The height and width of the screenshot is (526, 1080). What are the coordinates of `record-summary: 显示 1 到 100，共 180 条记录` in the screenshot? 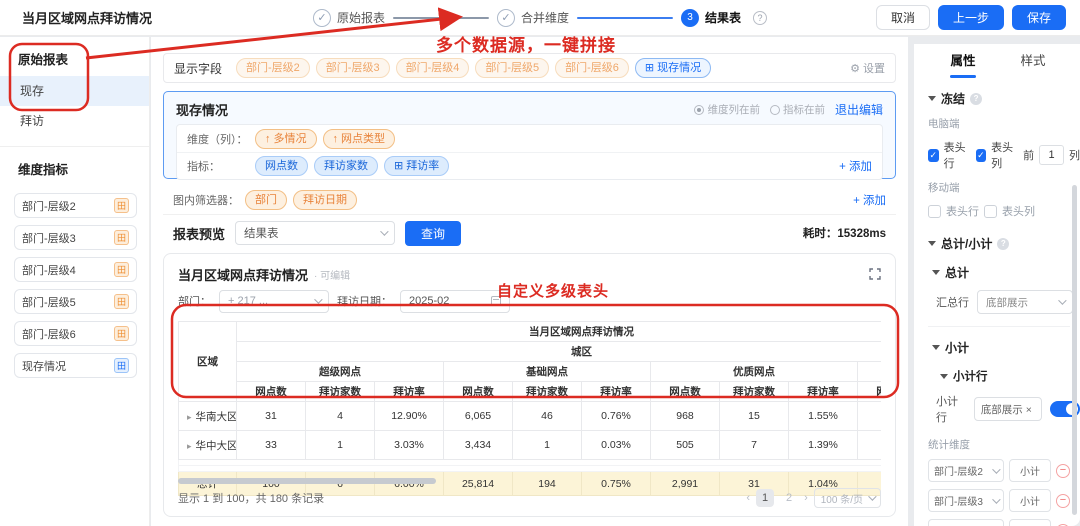 It's located at (251, 499).